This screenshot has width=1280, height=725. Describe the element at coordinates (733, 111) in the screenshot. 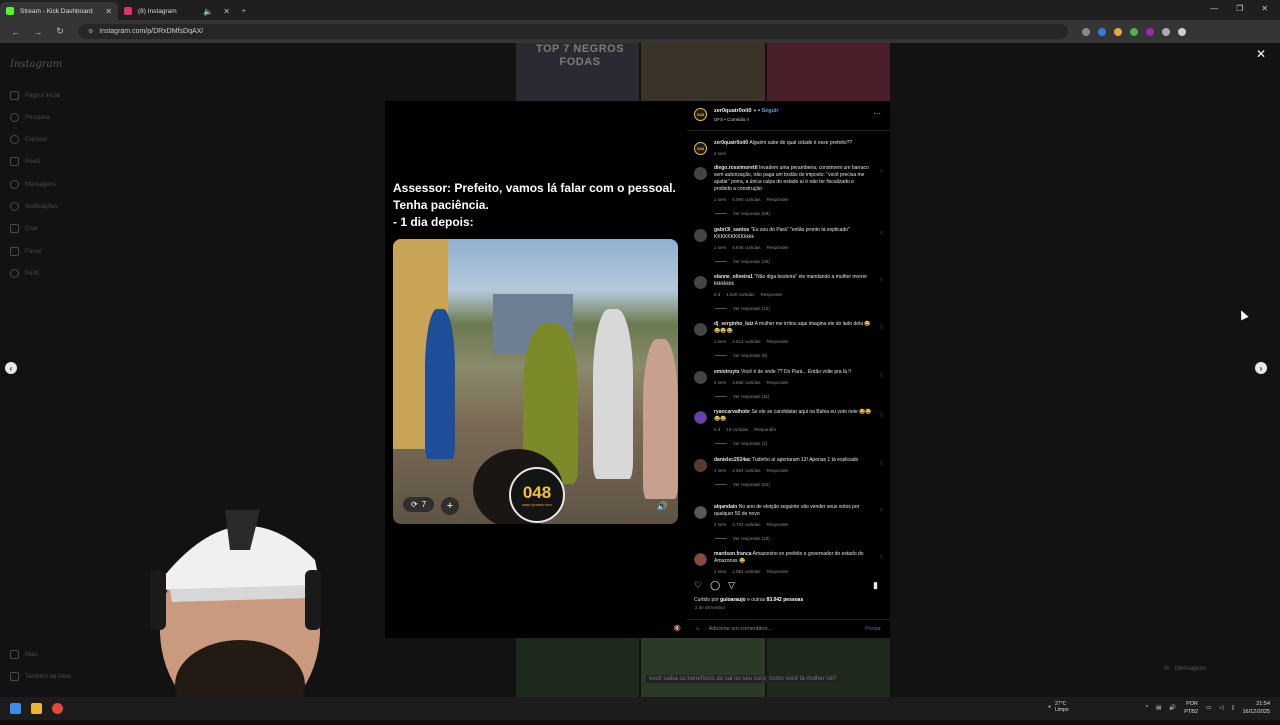

I see `author-username: zer0quatr0oit0` at that location.